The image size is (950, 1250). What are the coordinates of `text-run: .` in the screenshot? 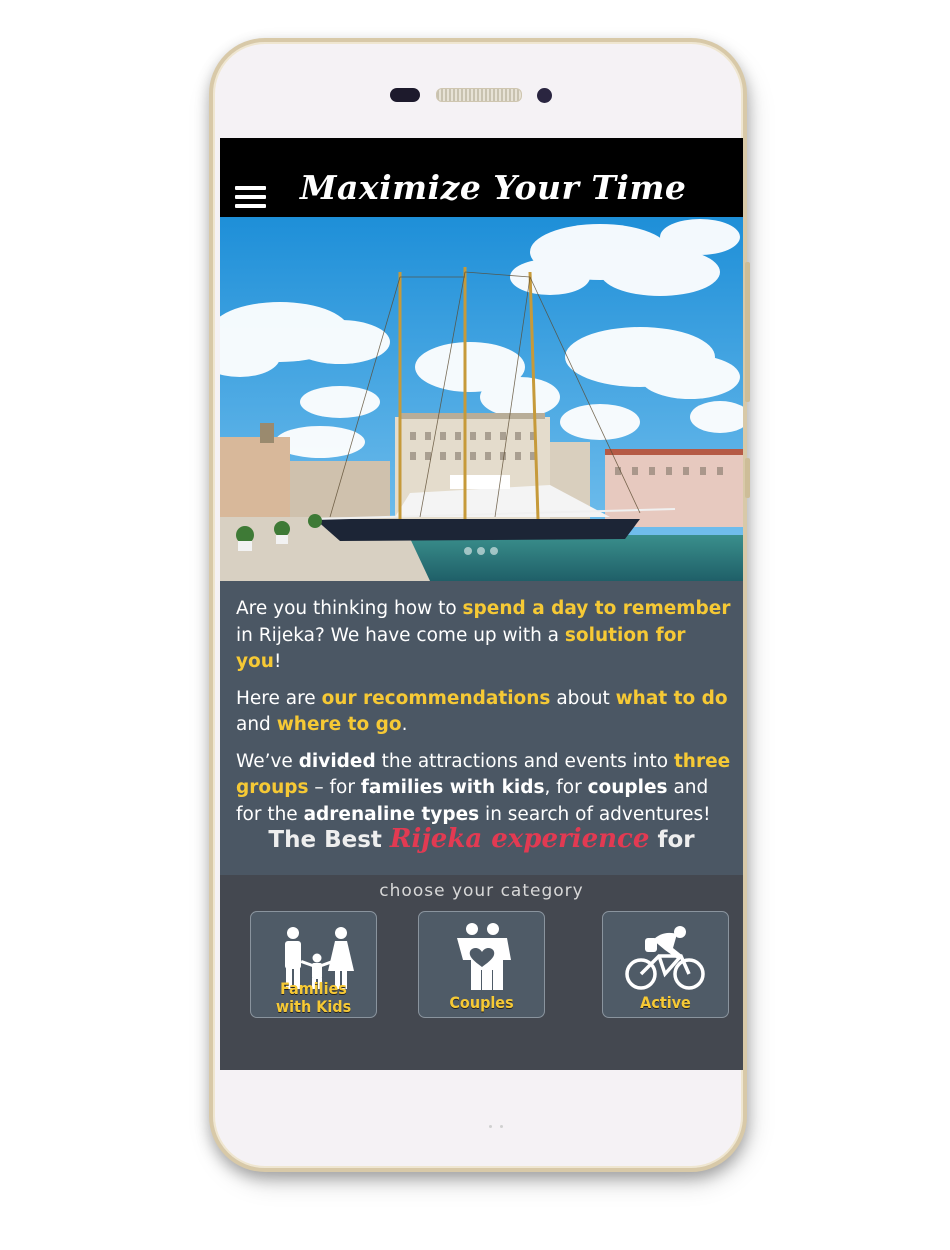 It's located at (404, 724).